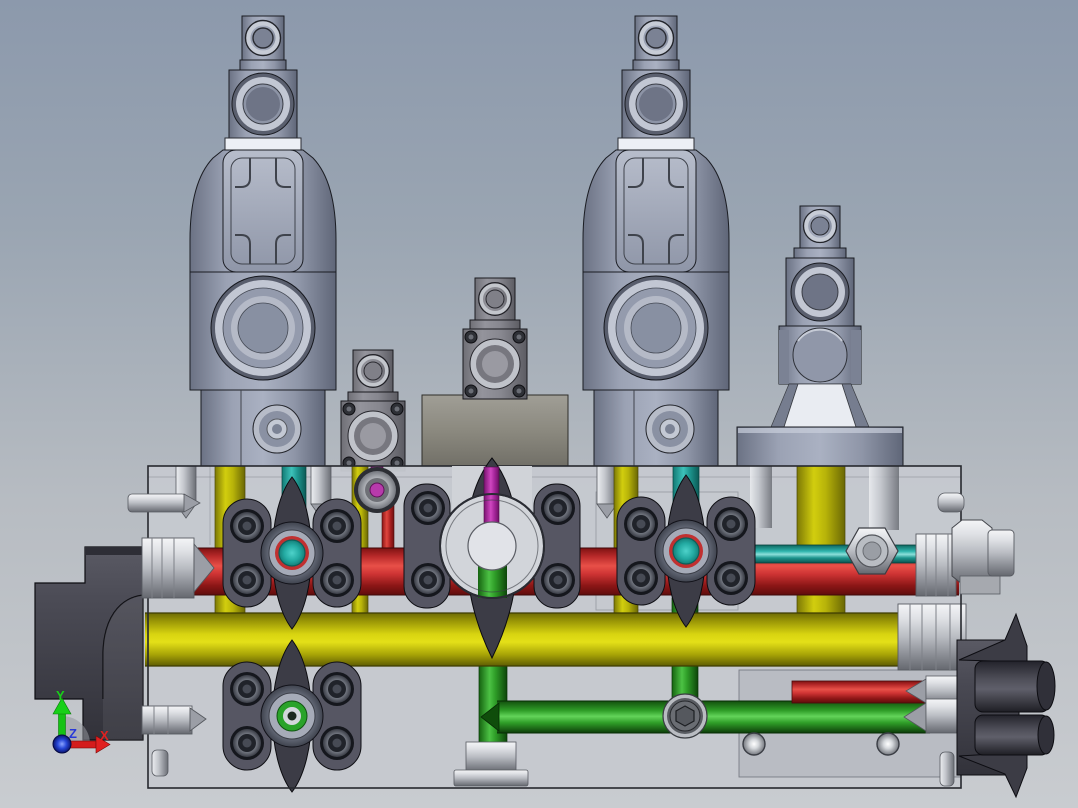 The height and width of the screenshot is (808, 1078). What do you see at coordinates (932, 637) in the screenshot?
I see `coupler-yellow-end` at bounding box center [932, 637].